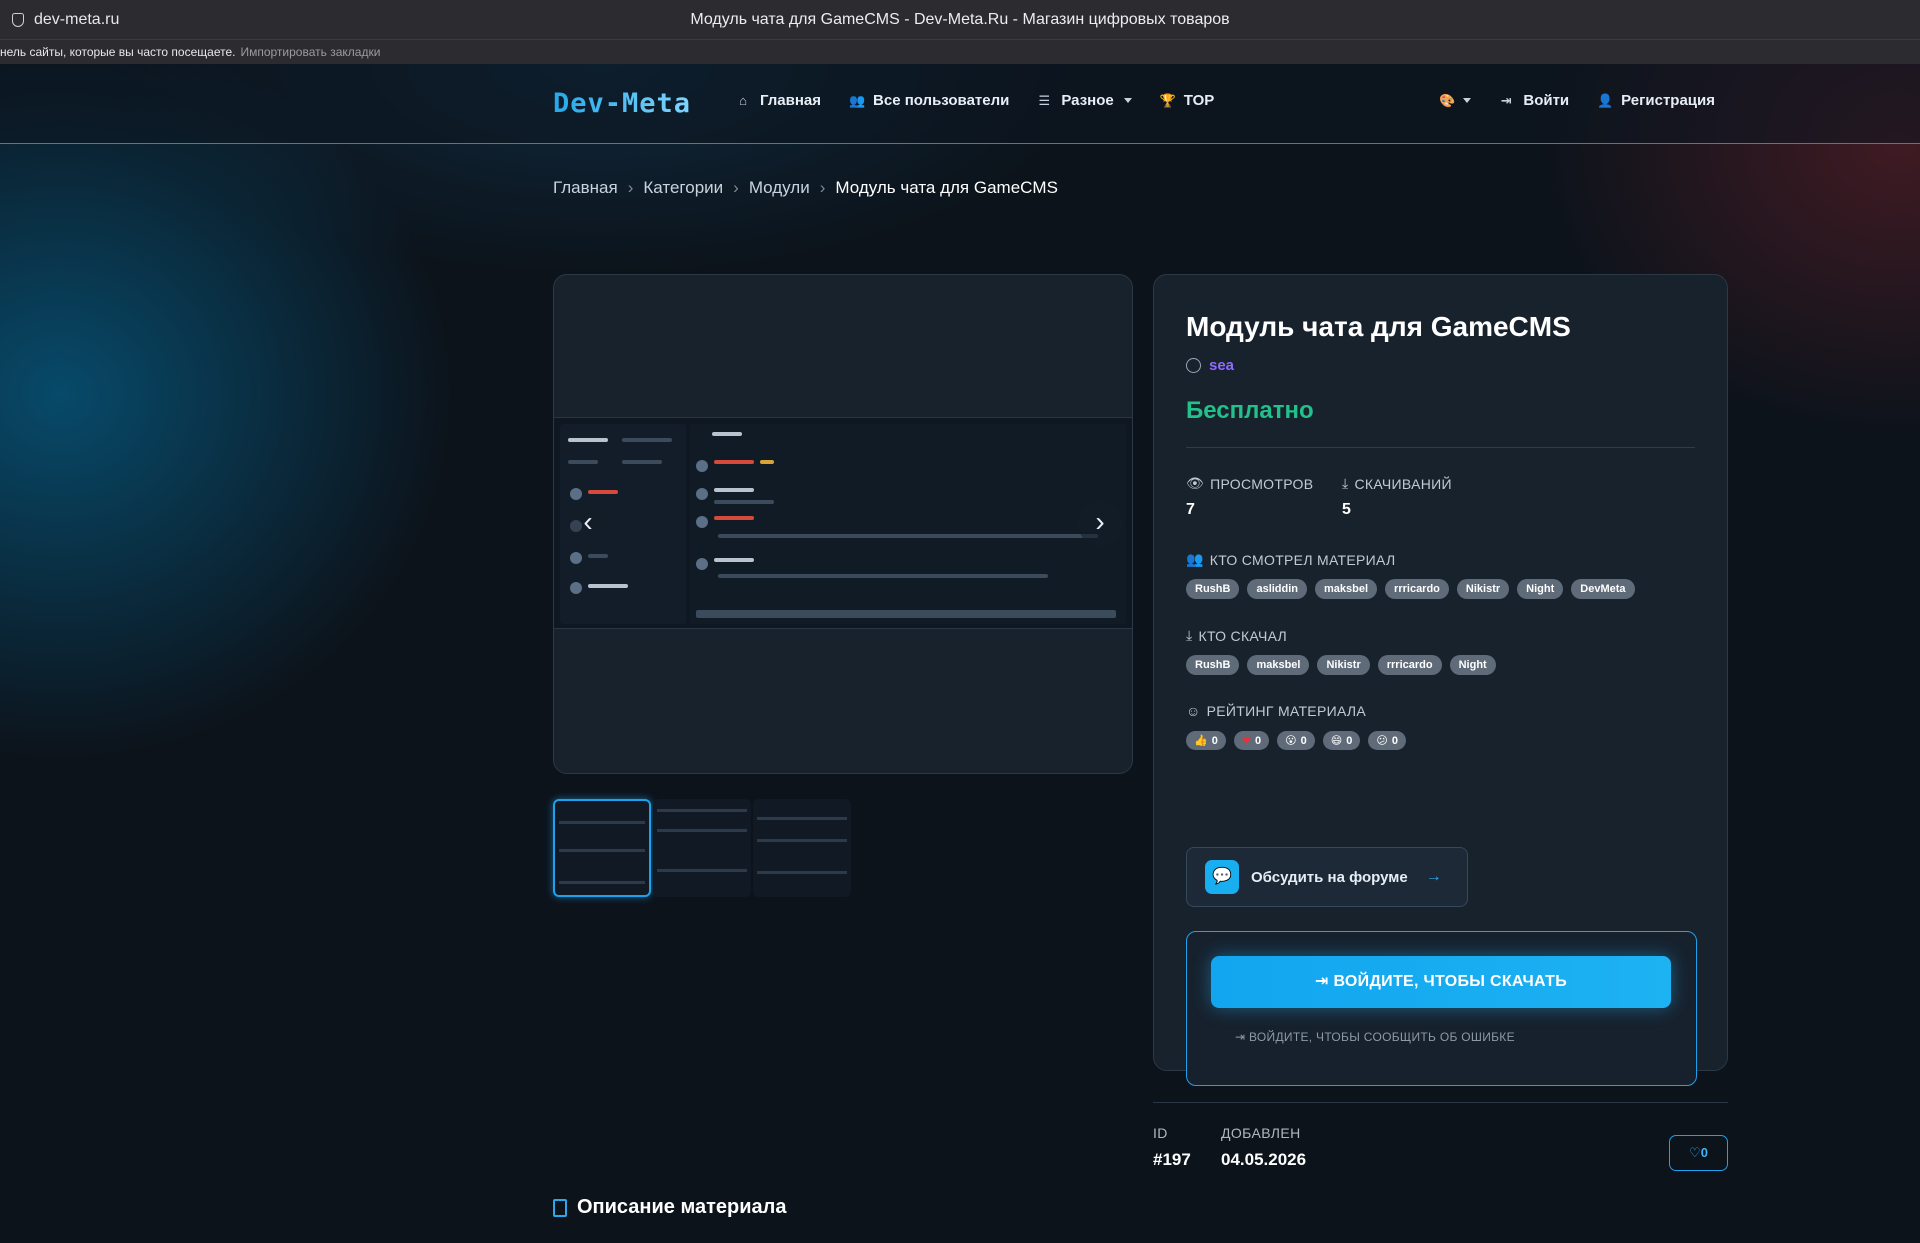 This screenshot has width=1920, height=1243. Describe the element at coordinates (1534, 100) in the screenshot. I see `login-link: ⇥ Войти` at that location.